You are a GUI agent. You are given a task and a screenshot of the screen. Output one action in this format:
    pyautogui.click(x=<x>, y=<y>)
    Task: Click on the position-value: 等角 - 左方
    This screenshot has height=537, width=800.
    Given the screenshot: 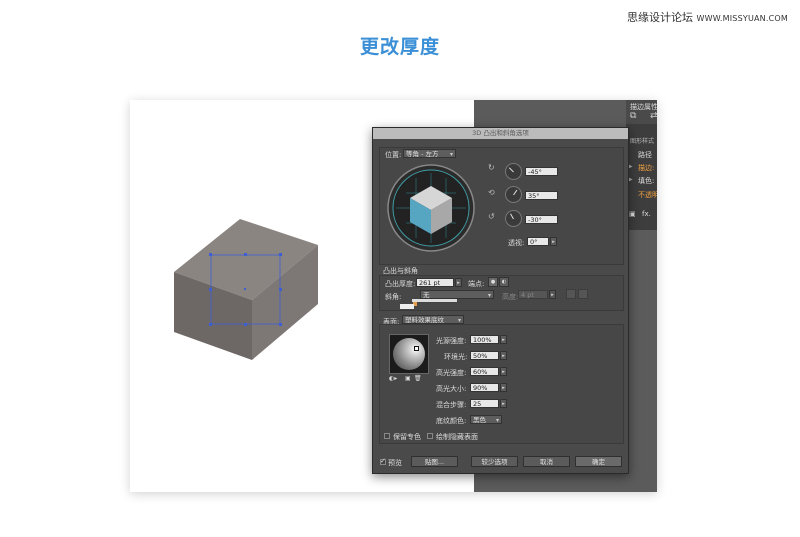 What is the action you would take?
    pyautogui.click(x=422, y=154)
    